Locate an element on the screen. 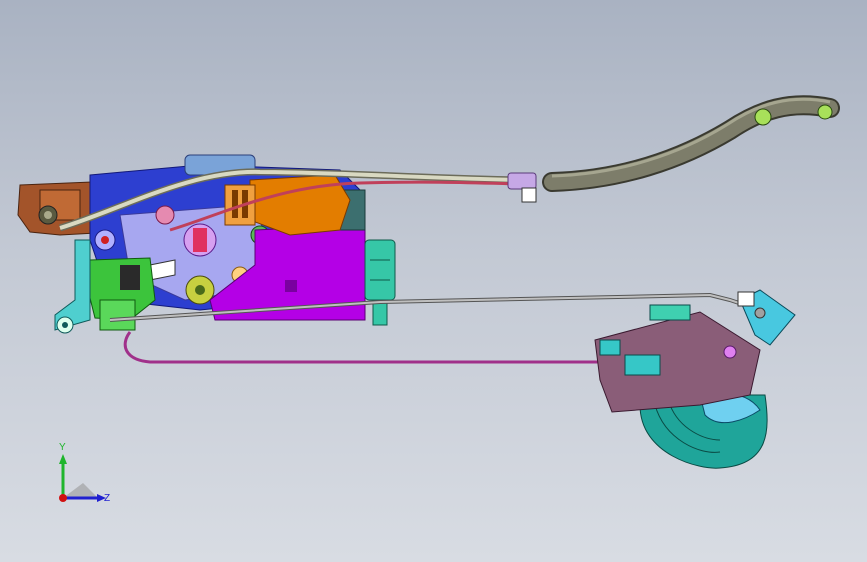 The width and height of the screenshot is (867, 562). electrical-connector is located at coordinates (380, 282).